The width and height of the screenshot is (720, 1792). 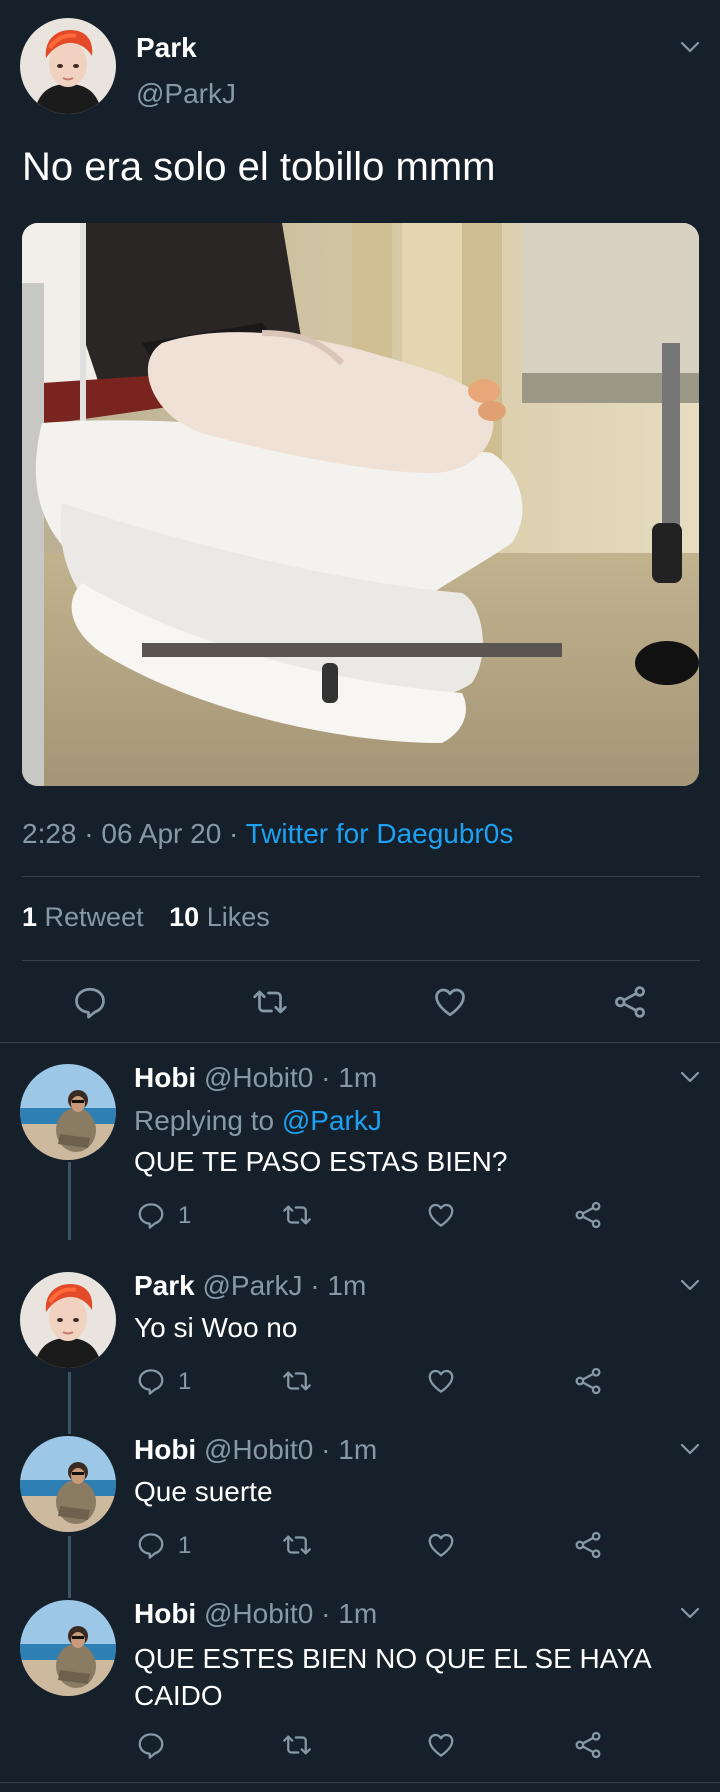 I want to click on reply-header: Park @ParkJ · 1m, so click(x=250, y=1286).